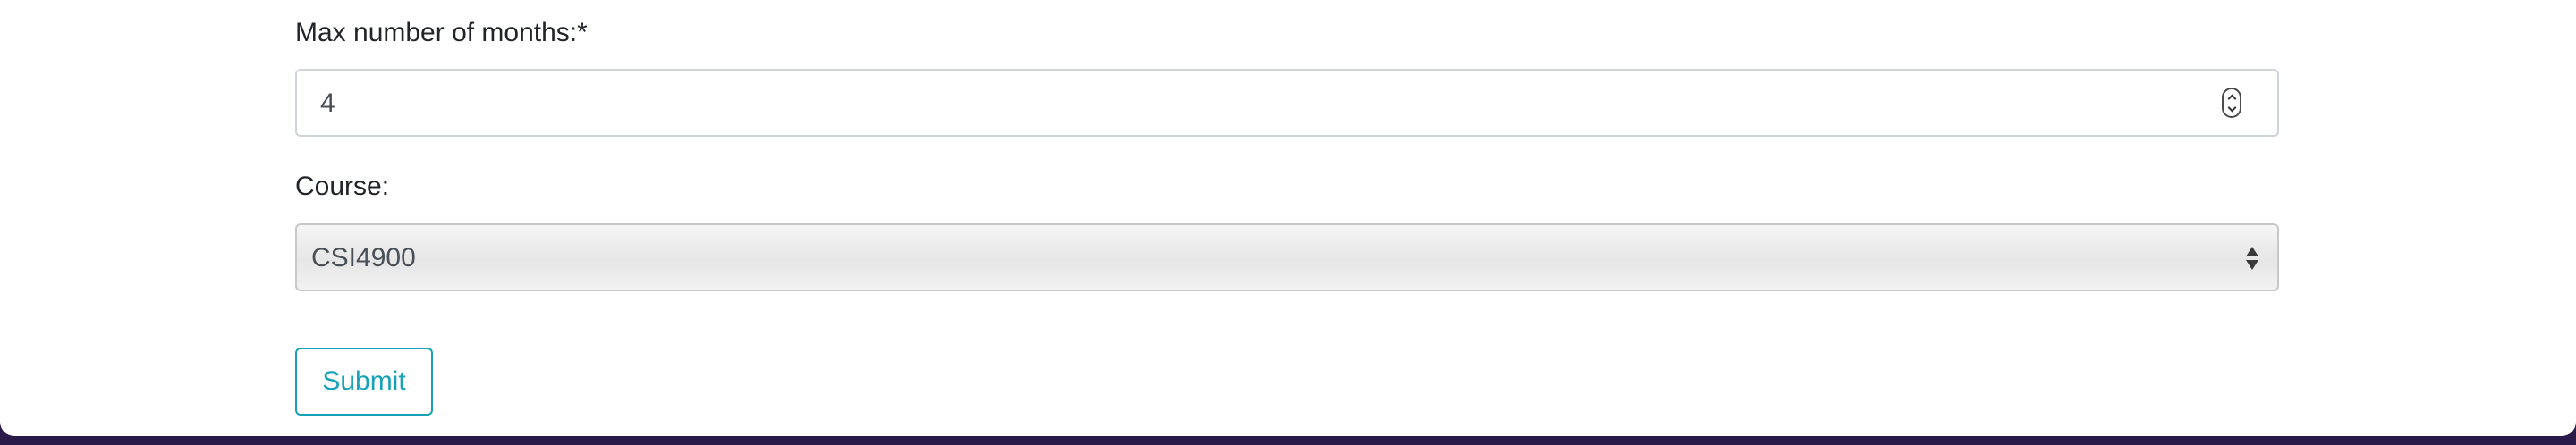  What do you see at coordinates (363, 258) in the screenshot?
I see `course-selected-value: CSI4900` at bounding box center [363, 258].